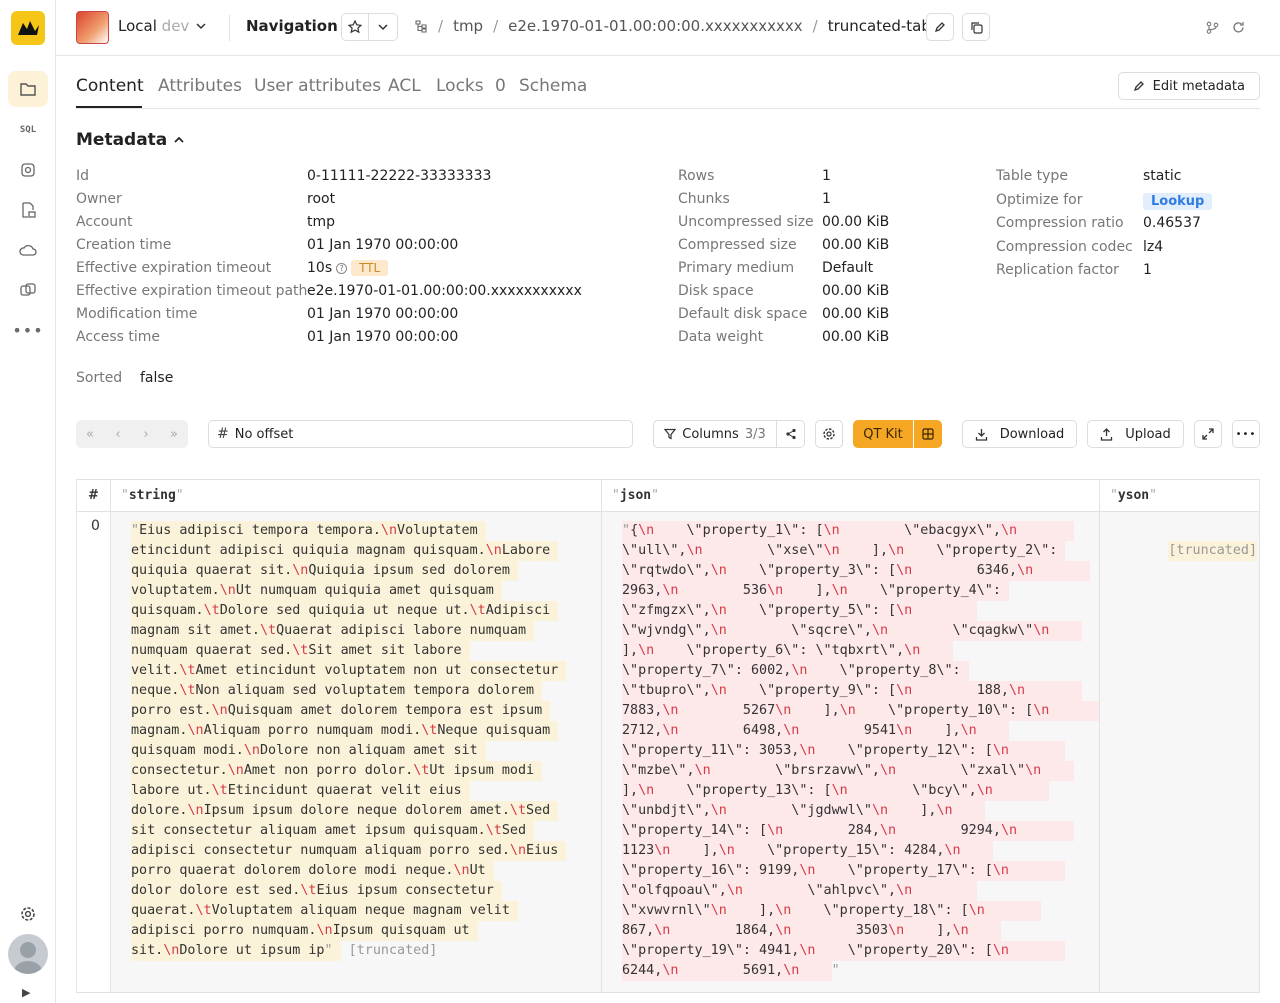 This screenshot has height=1003, width=1280. What do you see at coordinates (1188, 86) in the screenshot?
I see `edit-metadata-button: Edit metadata` at bounding box center [1188, 86].